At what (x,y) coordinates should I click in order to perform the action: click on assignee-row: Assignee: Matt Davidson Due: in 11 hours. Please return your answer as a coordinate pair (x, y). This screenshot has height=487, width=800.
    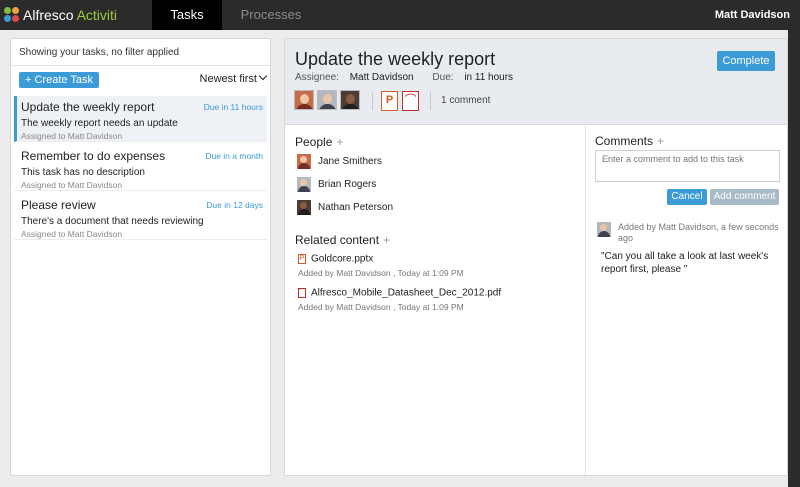
    Looking at the image, I should click on (404, 77).